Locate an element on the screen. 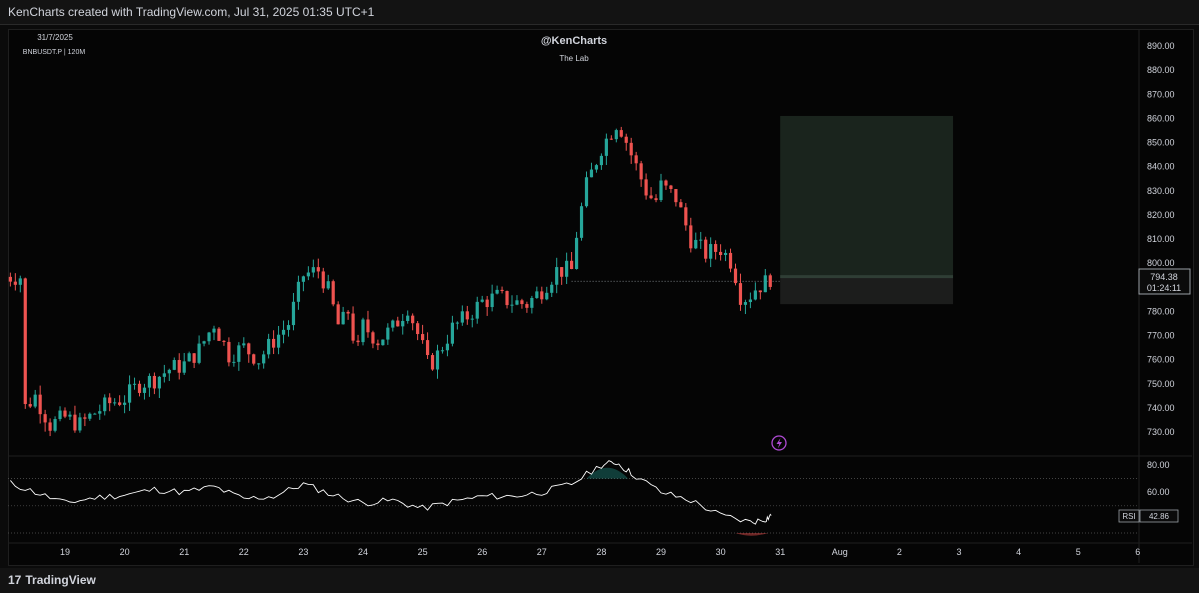 Image resolution: width=1199 pixels, height=593 pixels. position-box is located at coordinates (762, 210).